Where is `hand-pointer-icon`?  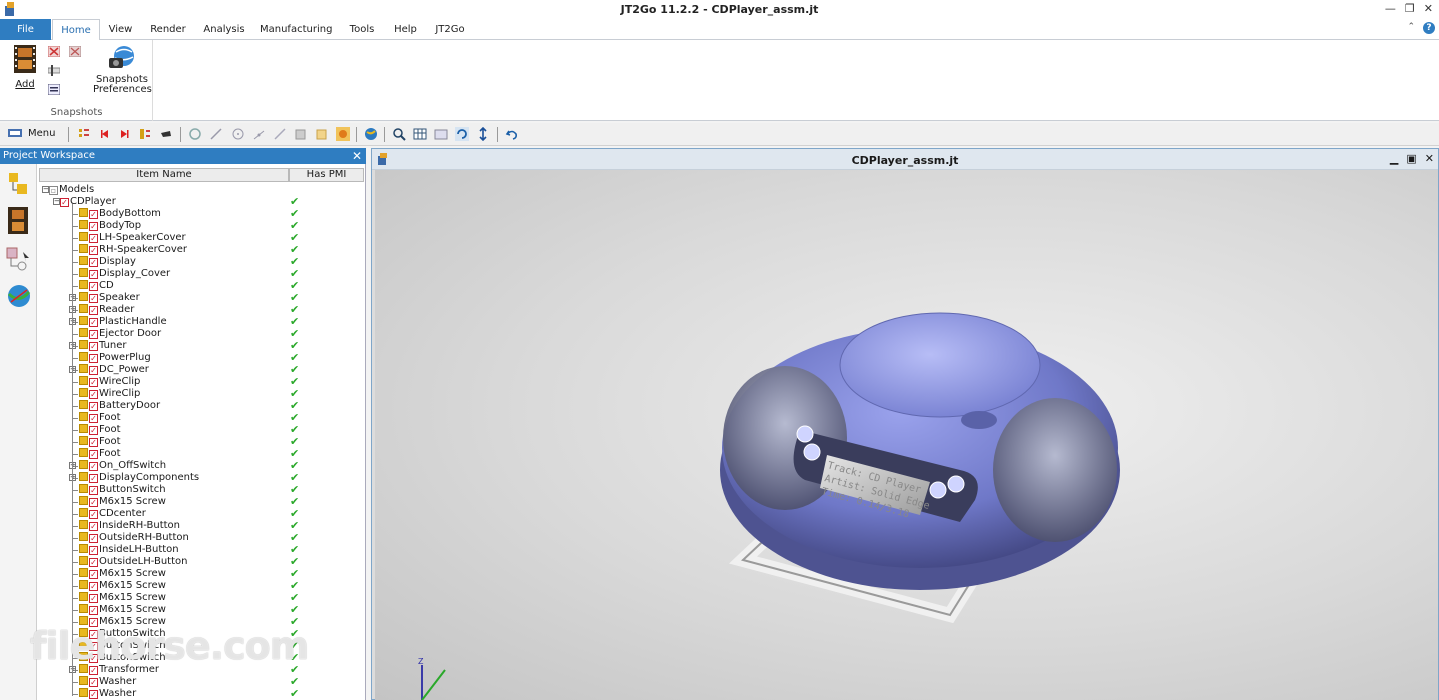
hand-pointer-icon is located at coordinates (166, 134).